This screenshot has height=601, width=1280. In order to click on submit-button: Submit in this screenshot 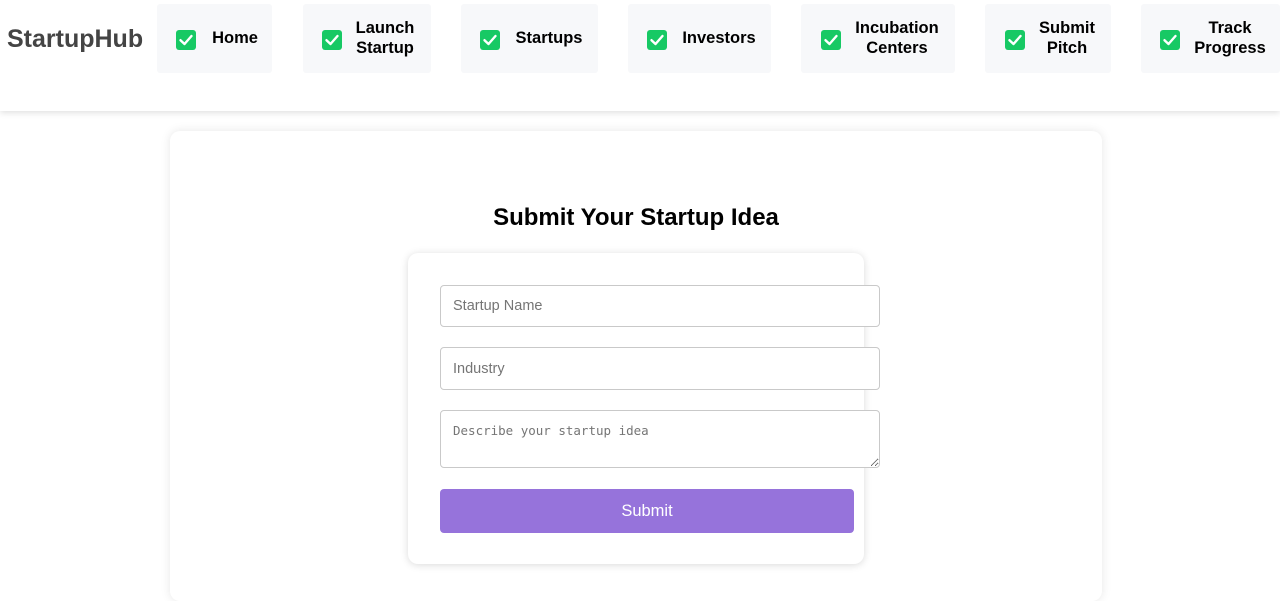, I will do `click(647, 511)`.